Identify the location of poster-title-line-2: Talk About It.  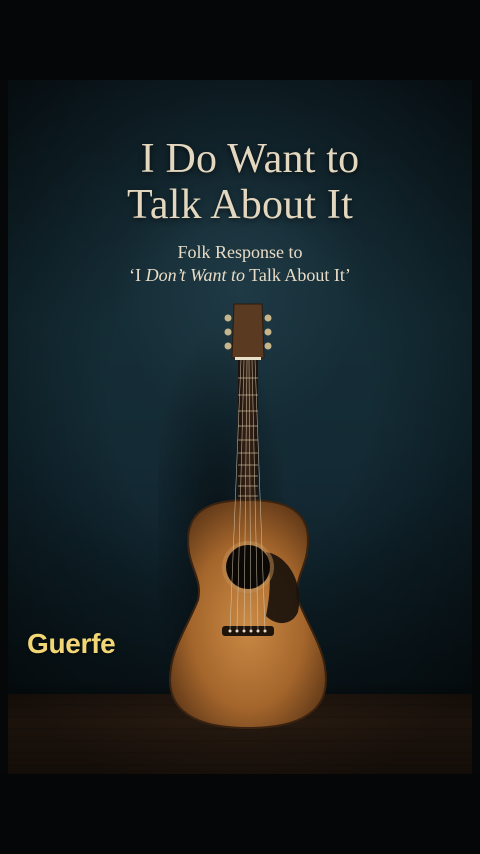
(240, 205).